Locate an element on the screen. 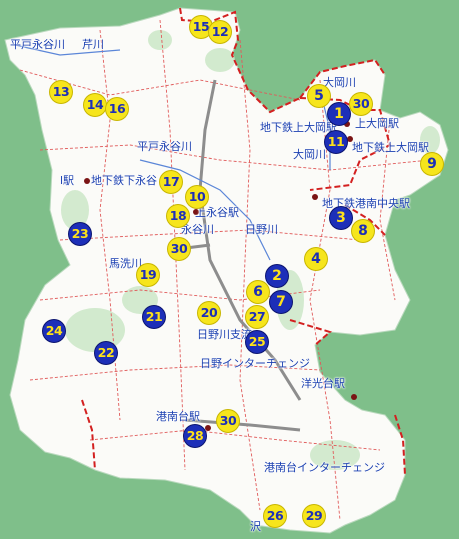 The image size is (459, 539). marker-9: 9 is located at coordinates (432, 164).